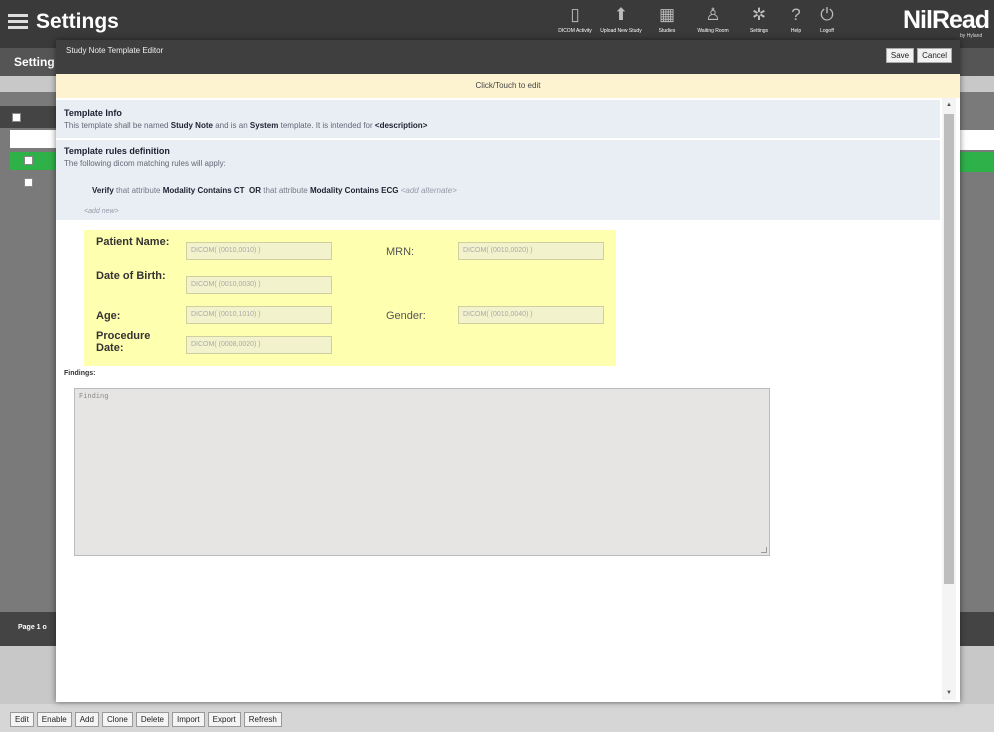 This screenshot has width=994, height=732. I want to click on rule-value: CT, so click(239, 190).